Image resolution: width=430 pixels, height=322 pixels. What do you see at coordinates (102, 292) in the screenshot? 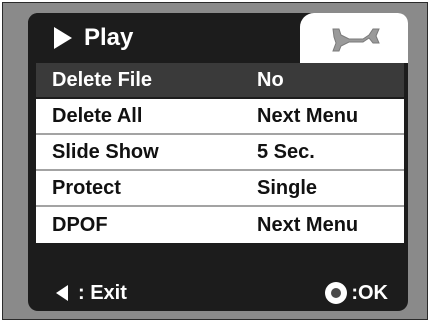
I see `exit-label: : Exit` at bounding box center [102, 292].